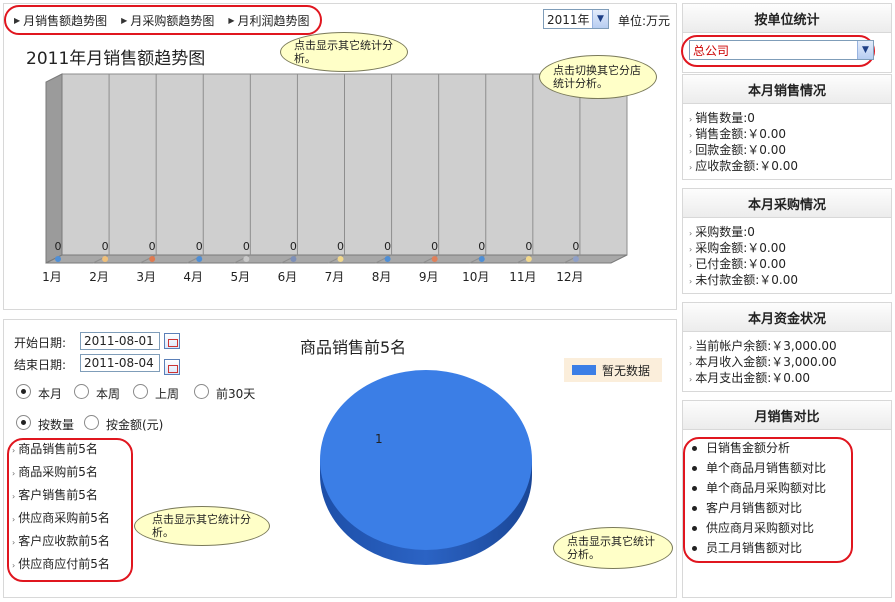 The height and width of the screenshot is (602, 895). I want to click on link-customer-monthly-sales: 客户月销售额对比, so click(759, 508).